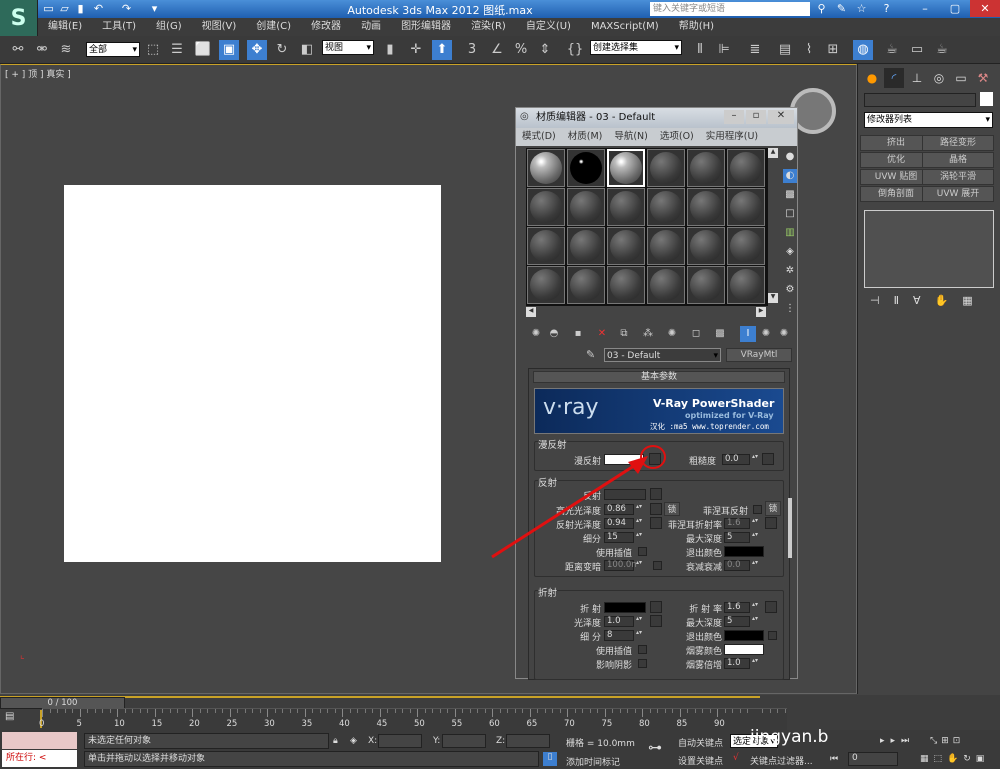 The width and height of the screenshot is (1000, 769). I want to click on y-coord-input, so click(464, 741).